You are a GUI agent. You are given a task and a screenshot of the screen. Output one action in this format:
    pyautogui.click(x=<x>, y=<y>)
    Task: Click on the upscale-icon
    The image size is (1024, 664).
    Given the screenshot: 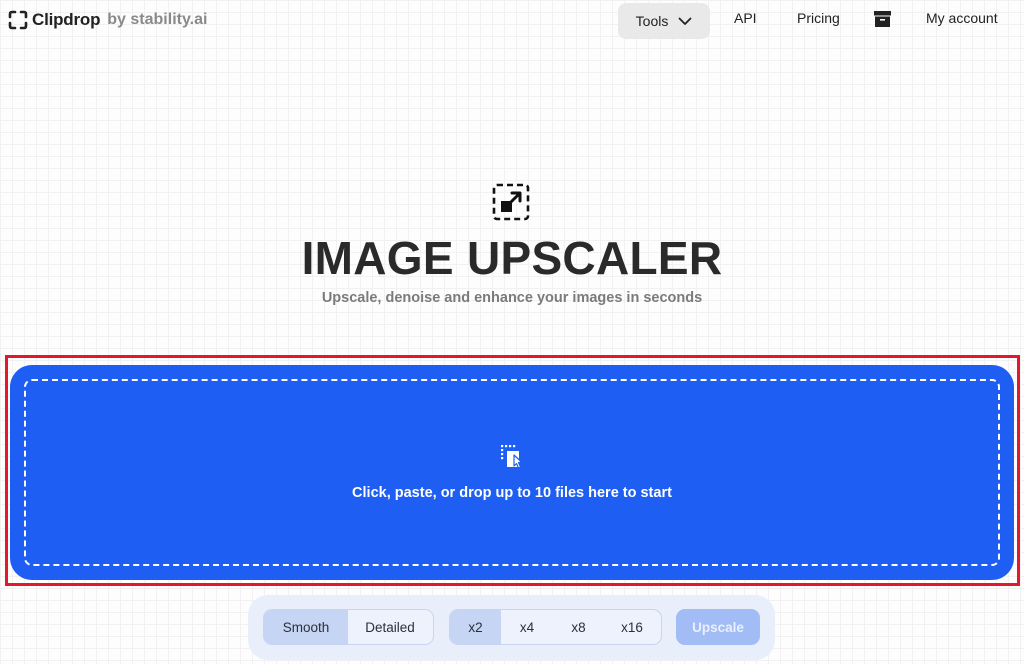 What is the action you would take?
    pyautogui.click(x=511, y=202)
    